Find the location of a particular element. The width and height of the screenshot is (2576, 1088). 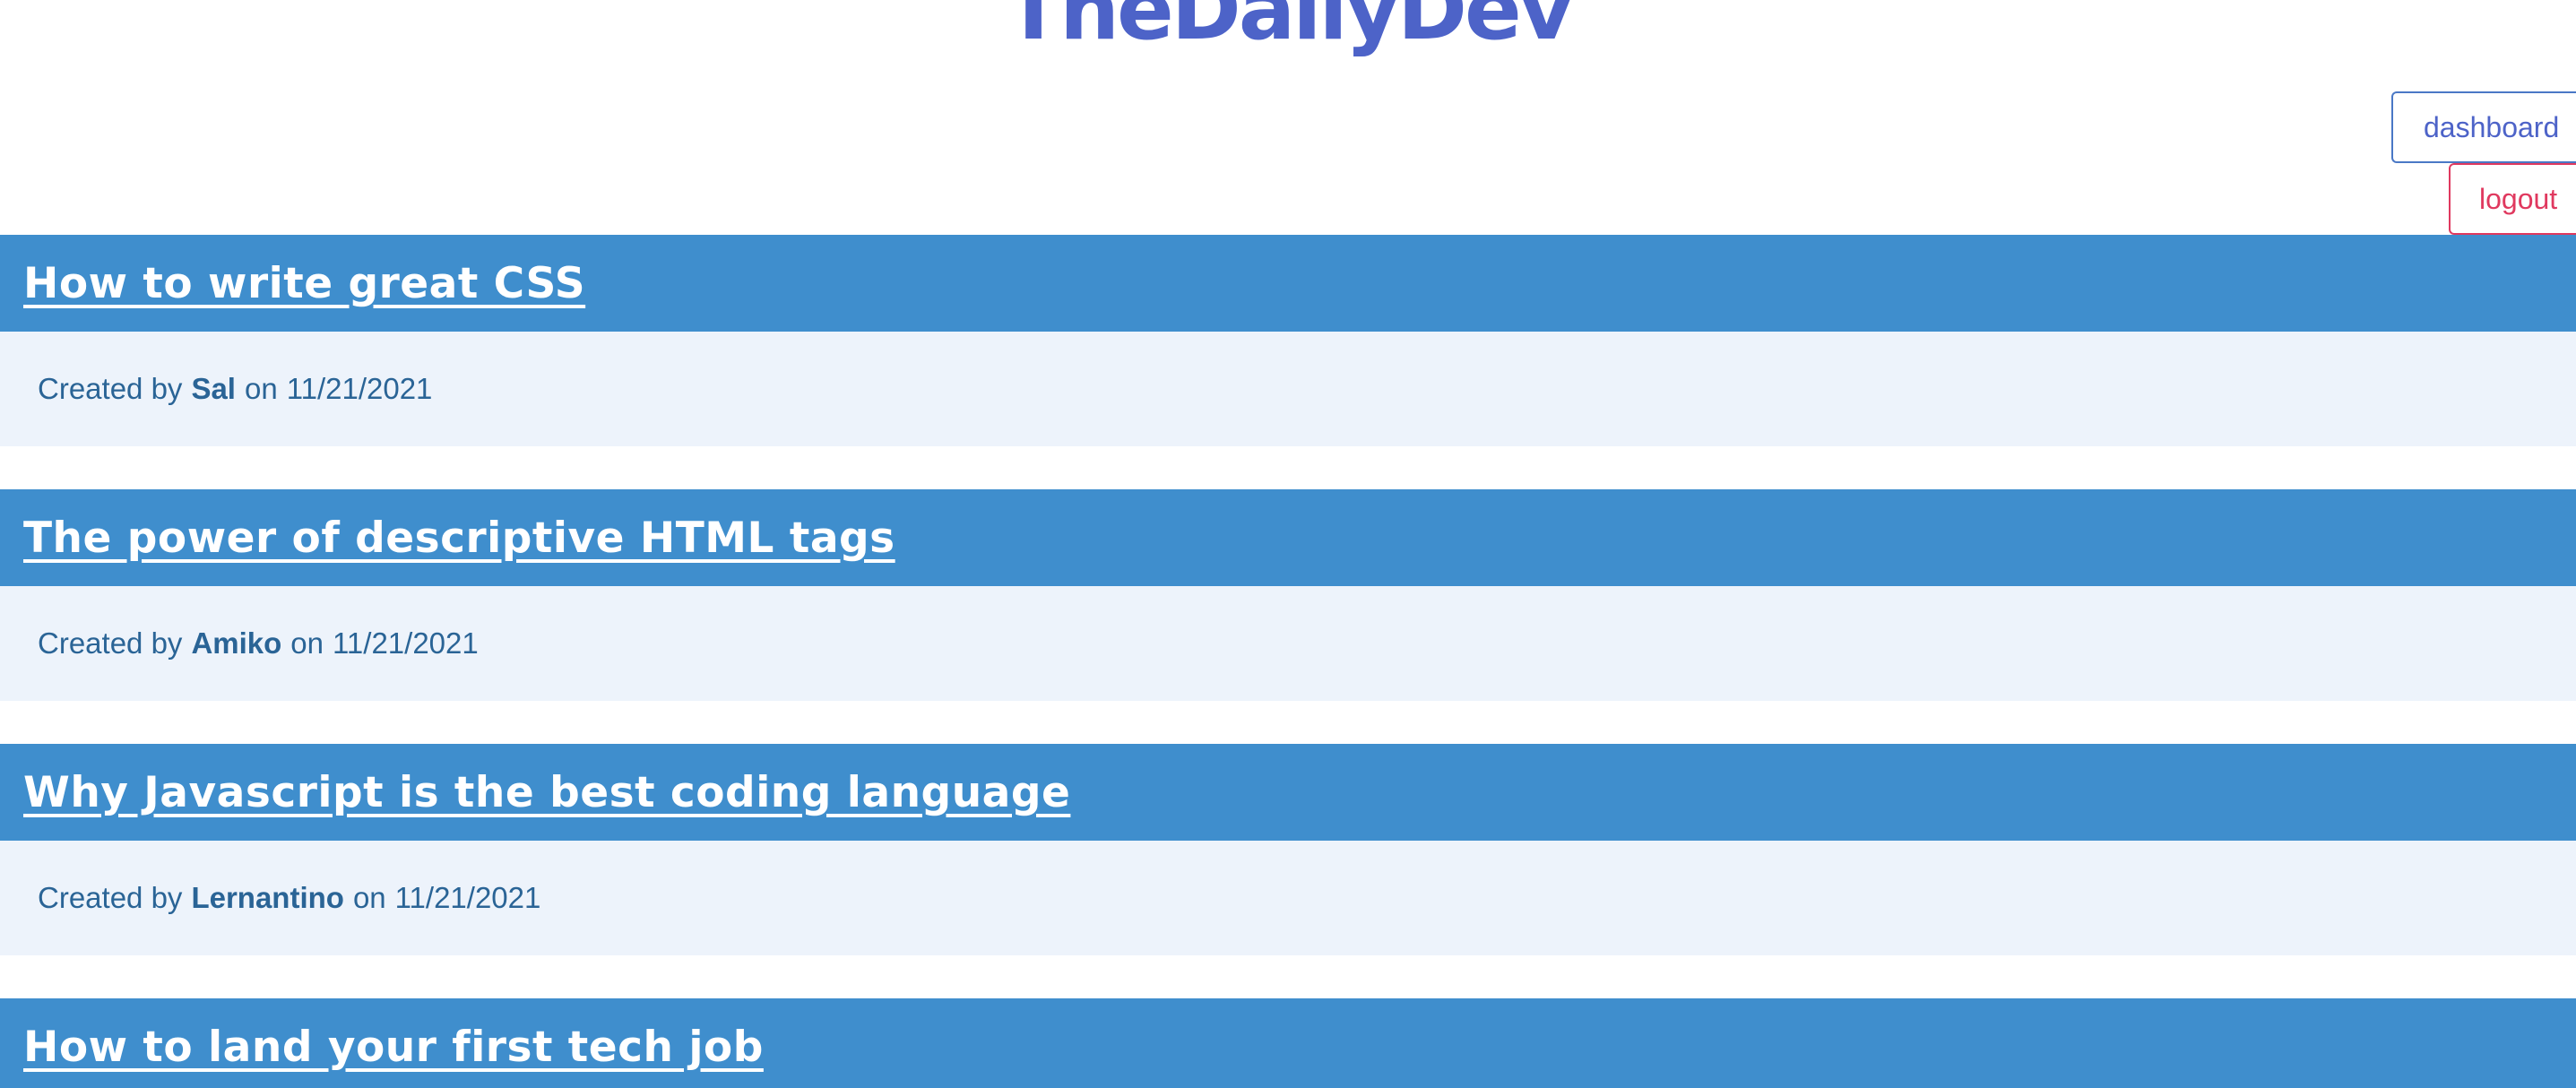

site-title: TheDailyDev is located at coordinates (1289, 29).